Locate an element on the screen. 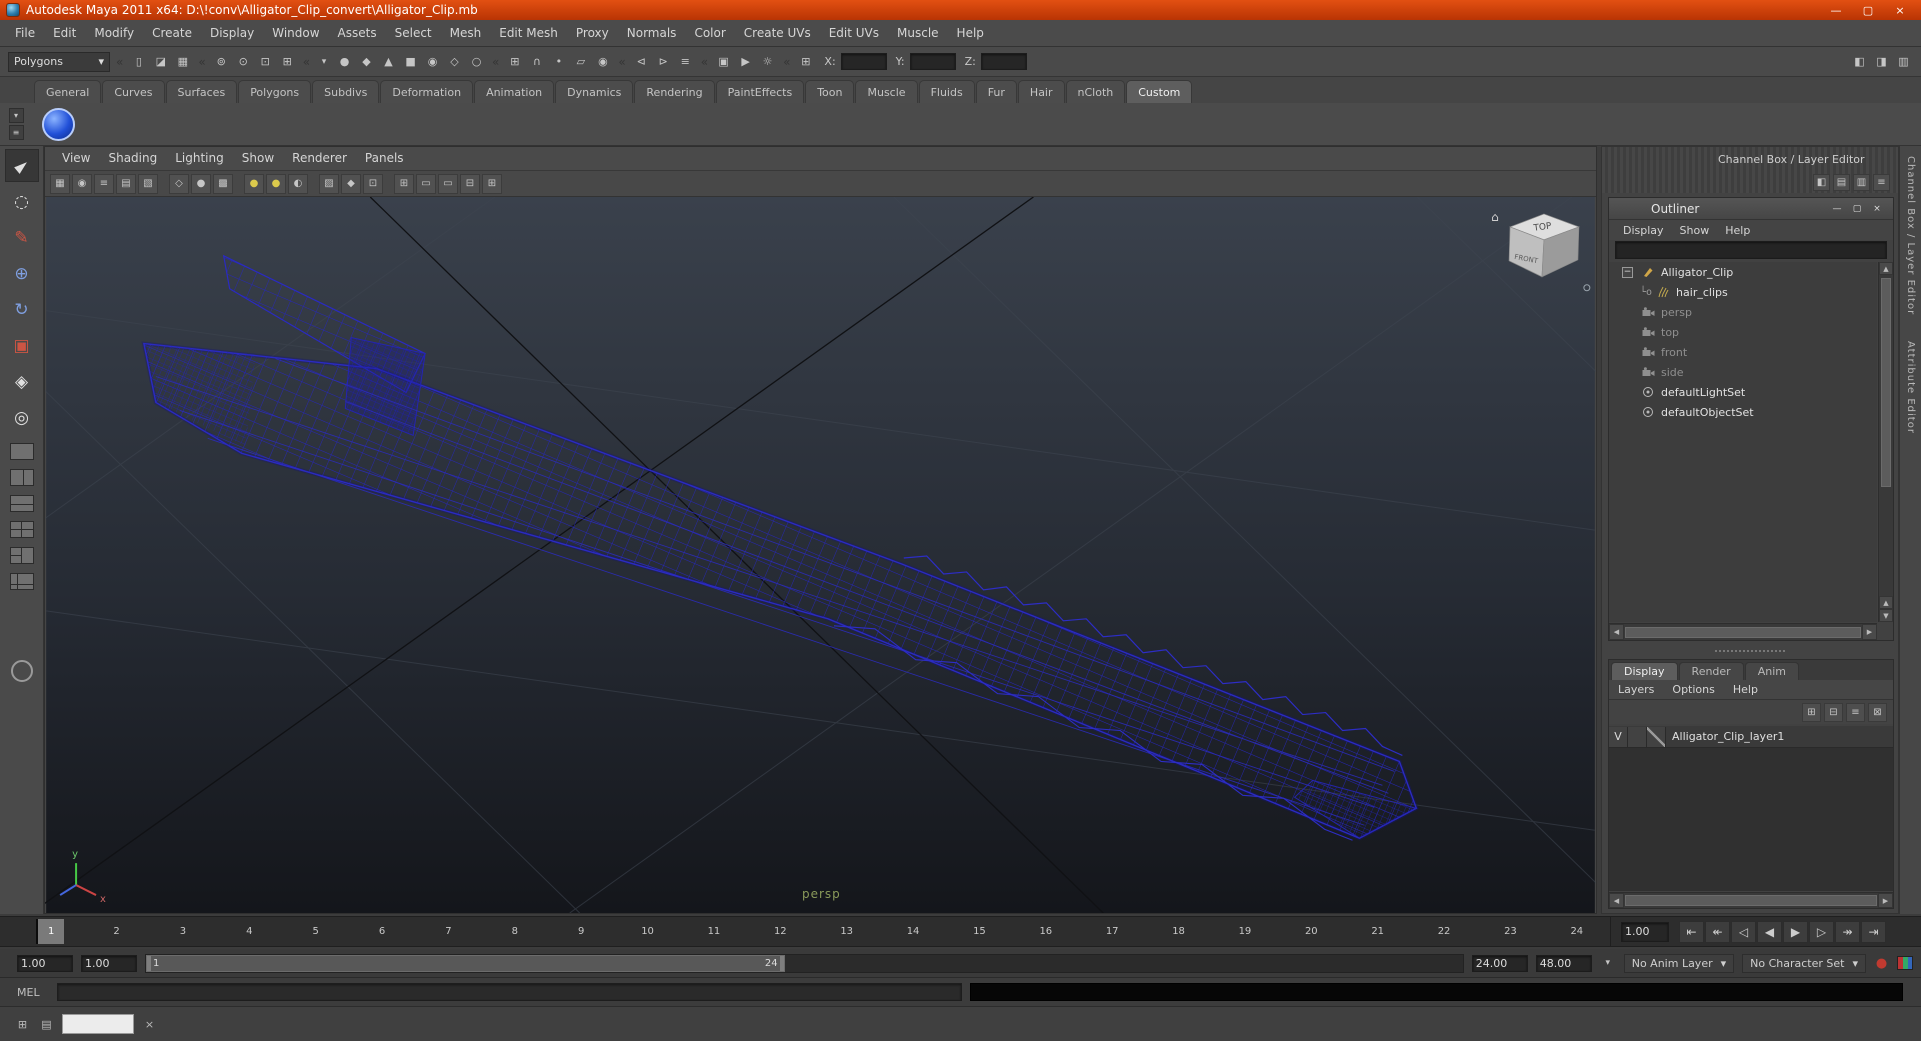  shelf-tab-dynamics: Dynamics is located at coordinates (594, 91).